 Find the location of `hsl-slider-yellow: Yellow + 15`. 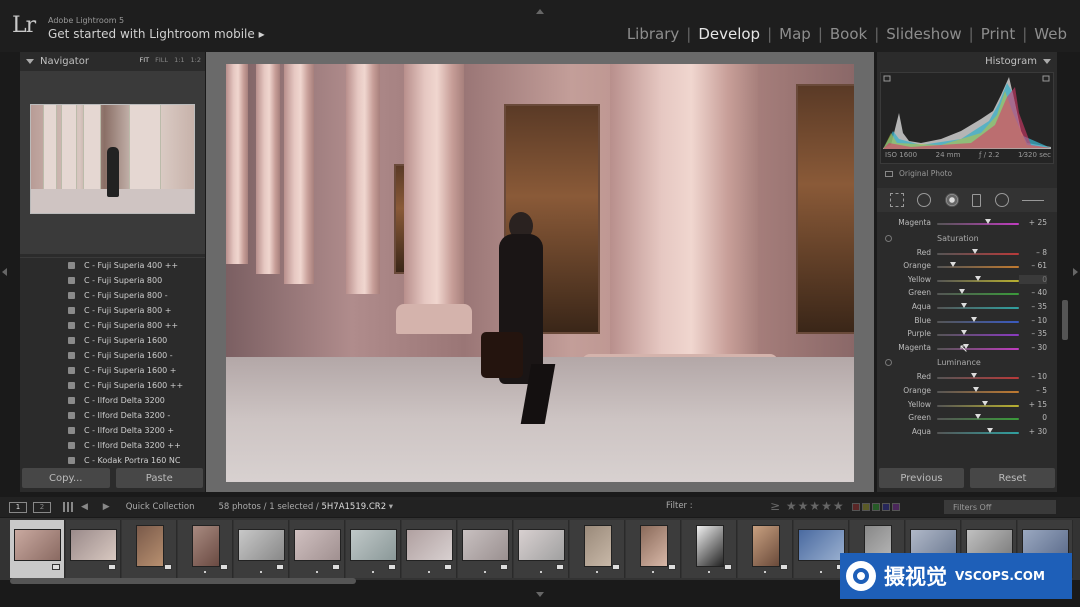

hsl-slider-yellow: Yellow + 15 is located at coordinates (967, 405).